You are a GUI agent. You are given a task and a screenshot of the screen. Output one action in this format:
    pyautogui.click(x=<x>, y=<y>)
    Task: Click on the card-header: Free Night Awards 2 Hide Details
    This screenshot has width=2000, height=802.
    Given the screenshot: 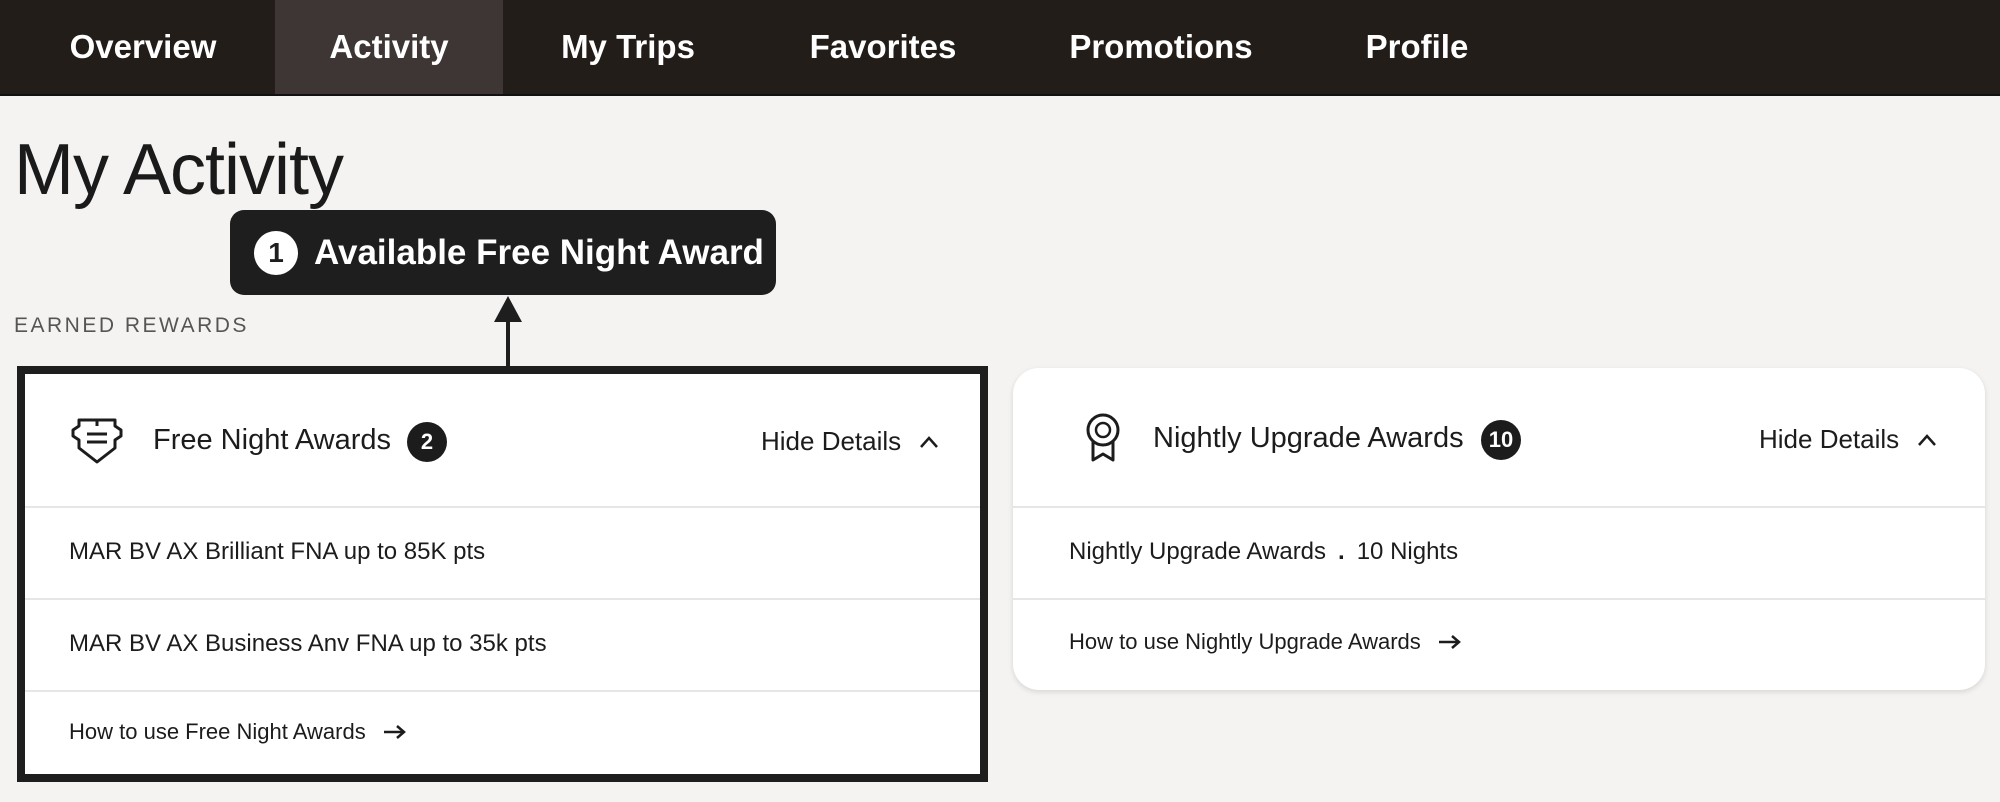 What is the action you would take?
    pyautogui.click(x=502, y=441)
    